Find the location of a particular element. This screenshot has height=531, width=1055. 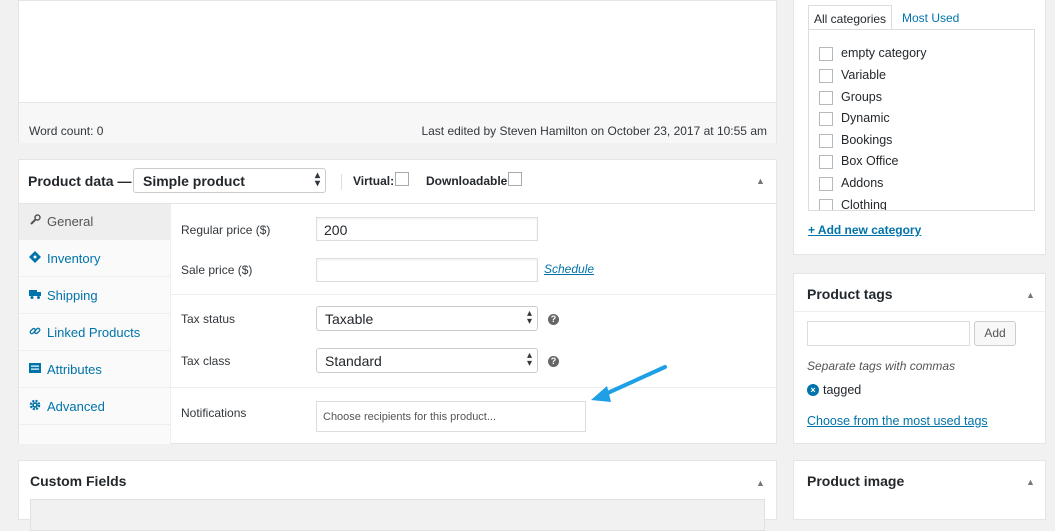

tab-most-used: Most Used is located at coordinates (930, 17).